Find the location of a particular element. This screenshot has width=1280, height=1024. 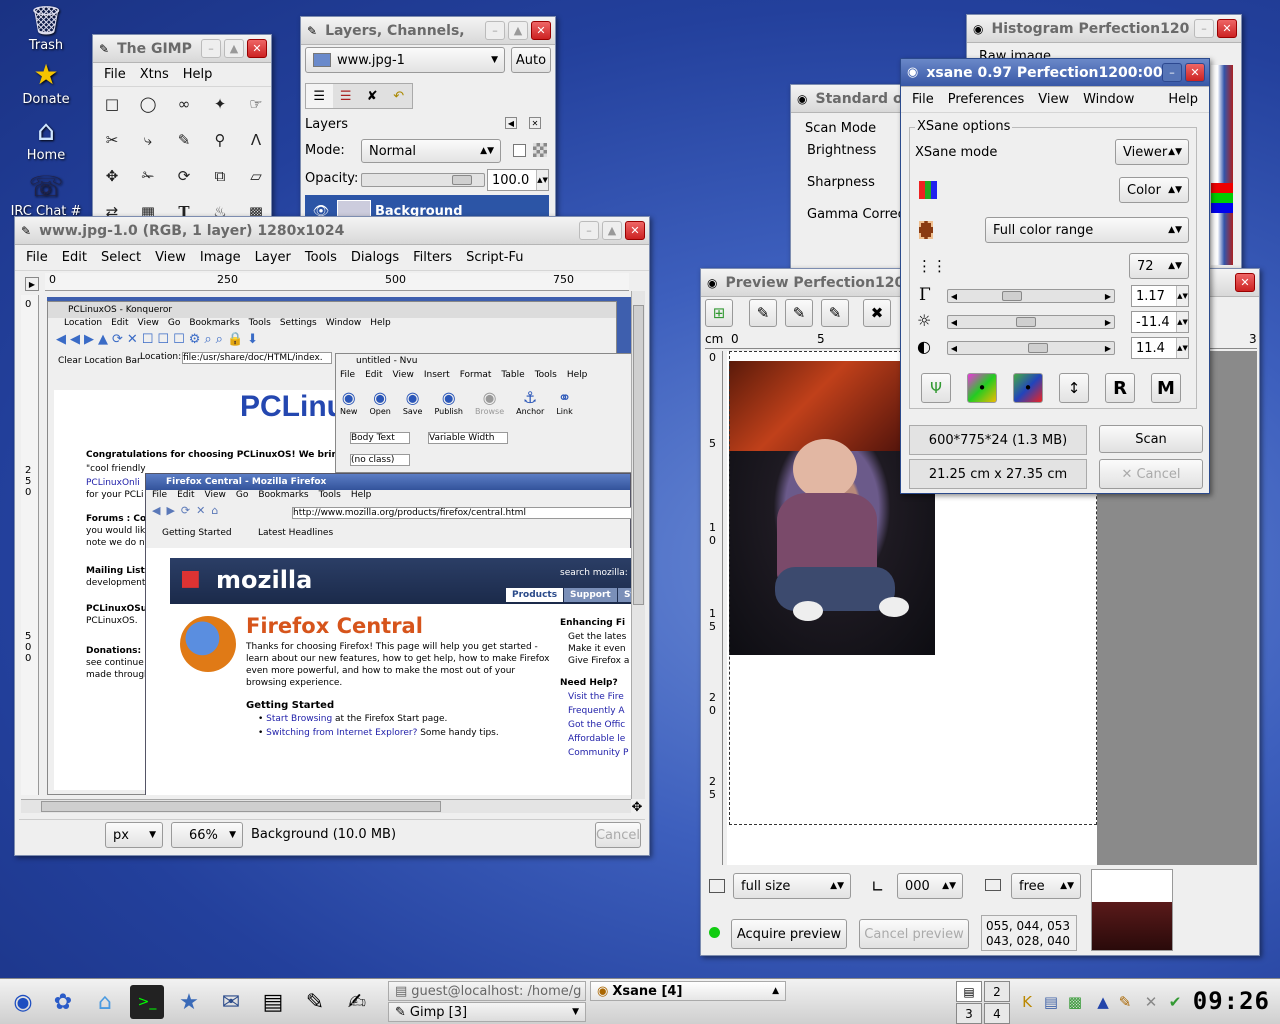

mail-icon: ✉ is located at coordinates (231, 1002).